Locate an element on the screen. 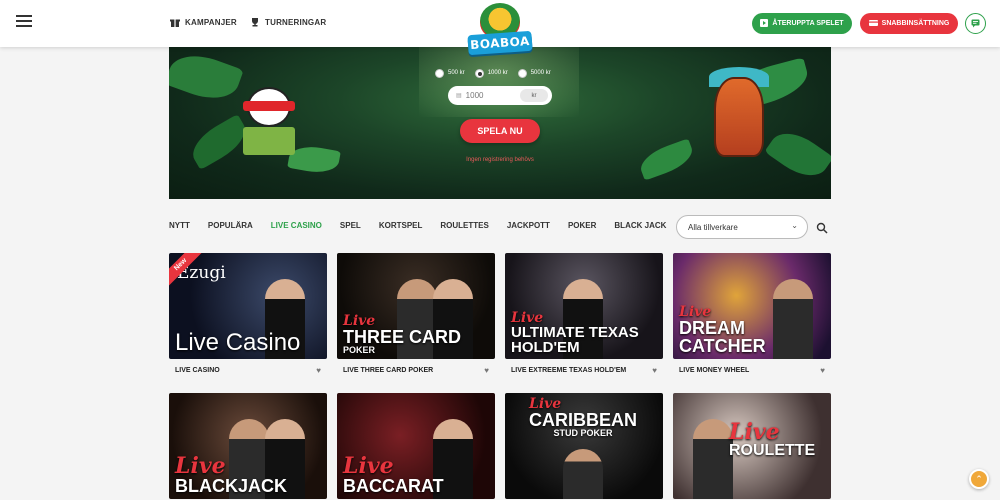 The image size is (1000, 500). thumb-title: CARIBBEAN is located at coordinates (583, 420).